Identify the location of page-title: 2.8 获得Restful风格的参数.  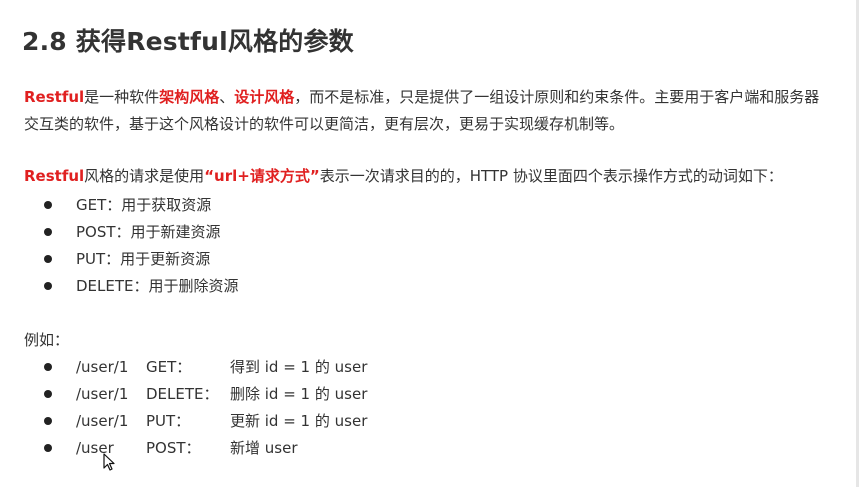
(188, 41).